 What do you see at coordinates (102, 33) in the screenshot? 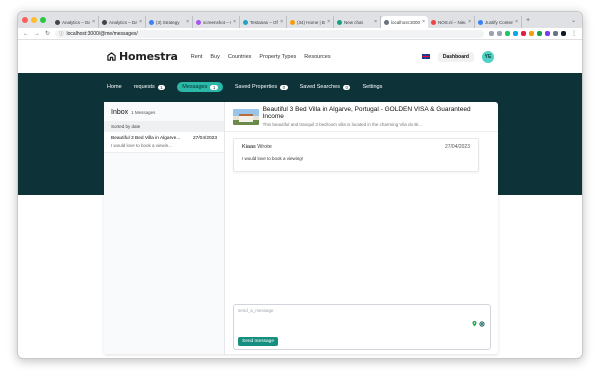
I see `url-text: localhost:3000/@me/messages/` at bounding box center [102, 33].